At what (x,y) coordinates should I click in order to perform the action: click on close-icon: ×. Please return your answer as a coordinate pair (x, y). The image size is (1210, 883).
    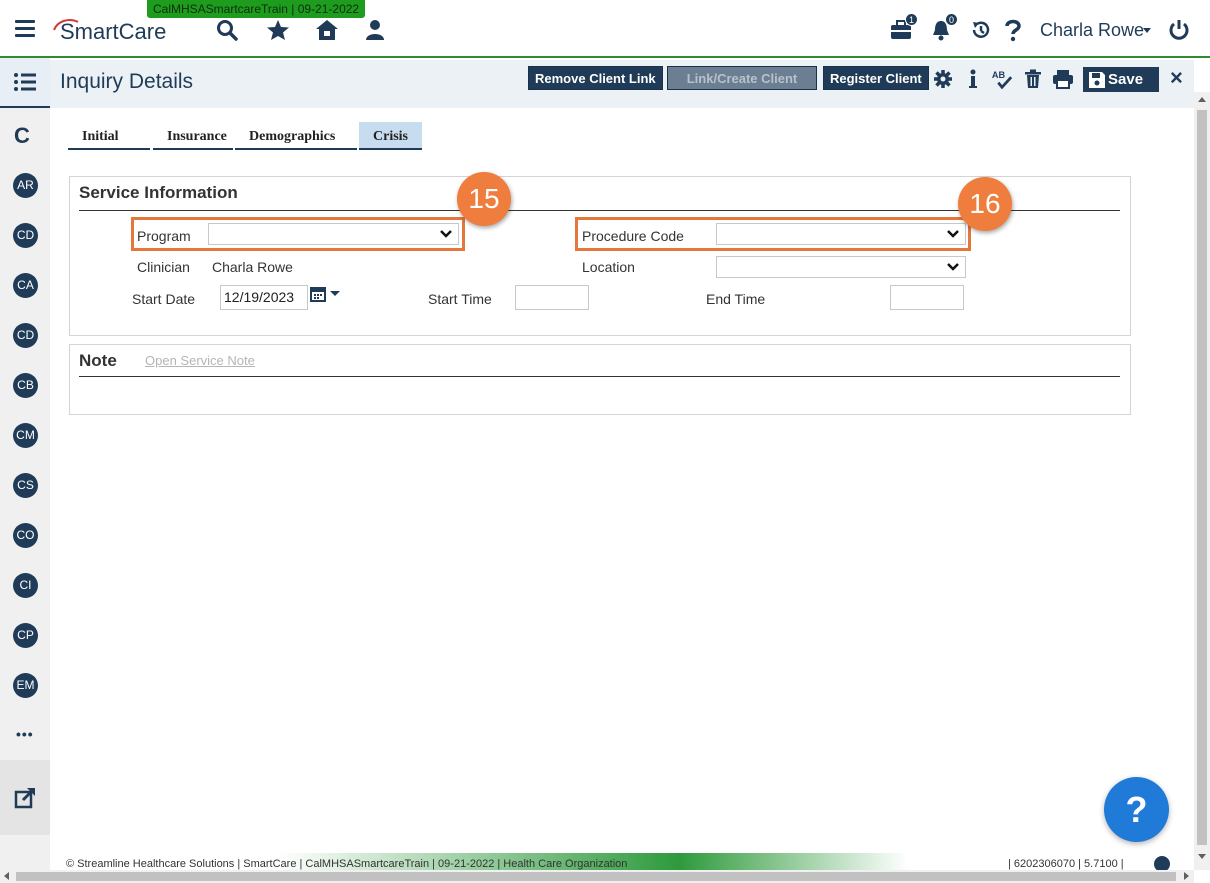
    Looking at the image, I should click on (1176, 78).